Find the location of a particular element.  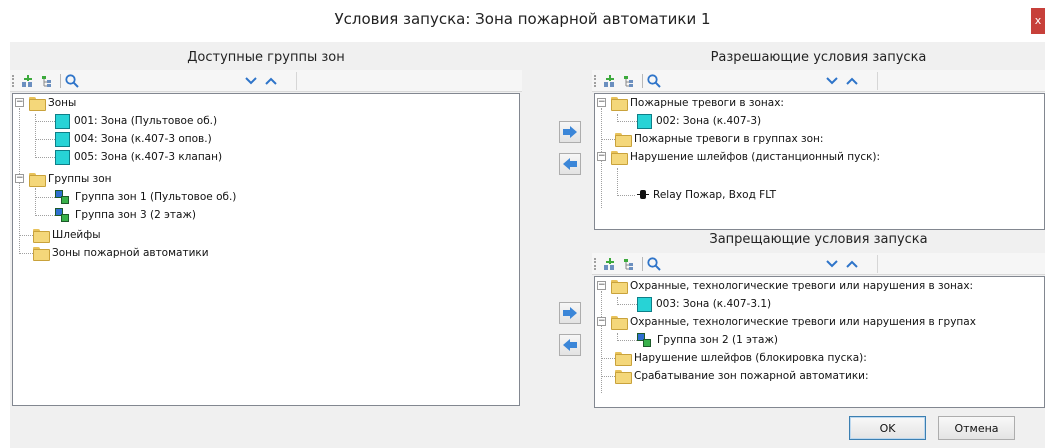

tree-node-zone-003: 003: Зона (к.407-3.1) is located at coordinates (704, 304).